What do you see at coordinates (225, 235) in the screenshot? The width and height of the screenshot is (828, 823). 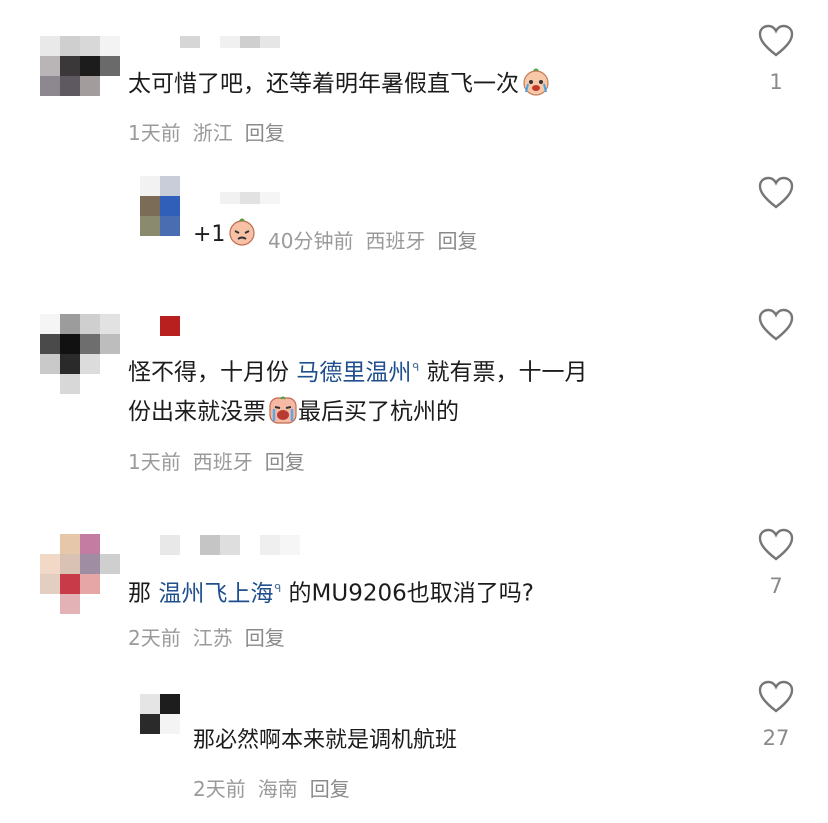 I see `comment-text: +1` at bounding box center [225, 235].